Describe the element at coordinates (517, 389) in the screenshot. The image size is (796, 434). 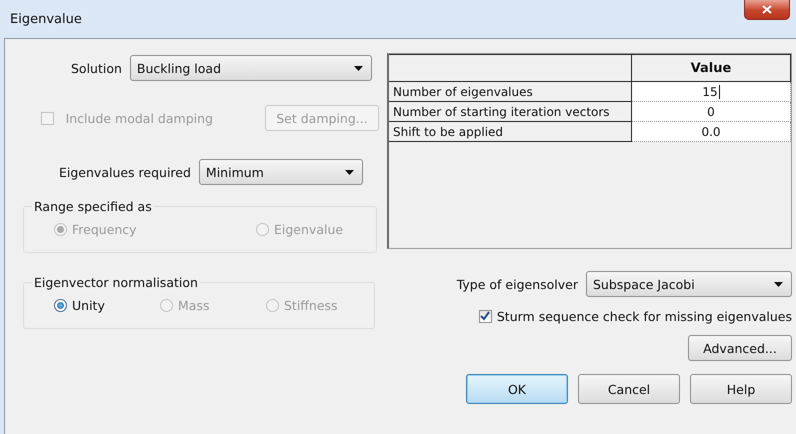
I see `dialog-button: OK` at that location.